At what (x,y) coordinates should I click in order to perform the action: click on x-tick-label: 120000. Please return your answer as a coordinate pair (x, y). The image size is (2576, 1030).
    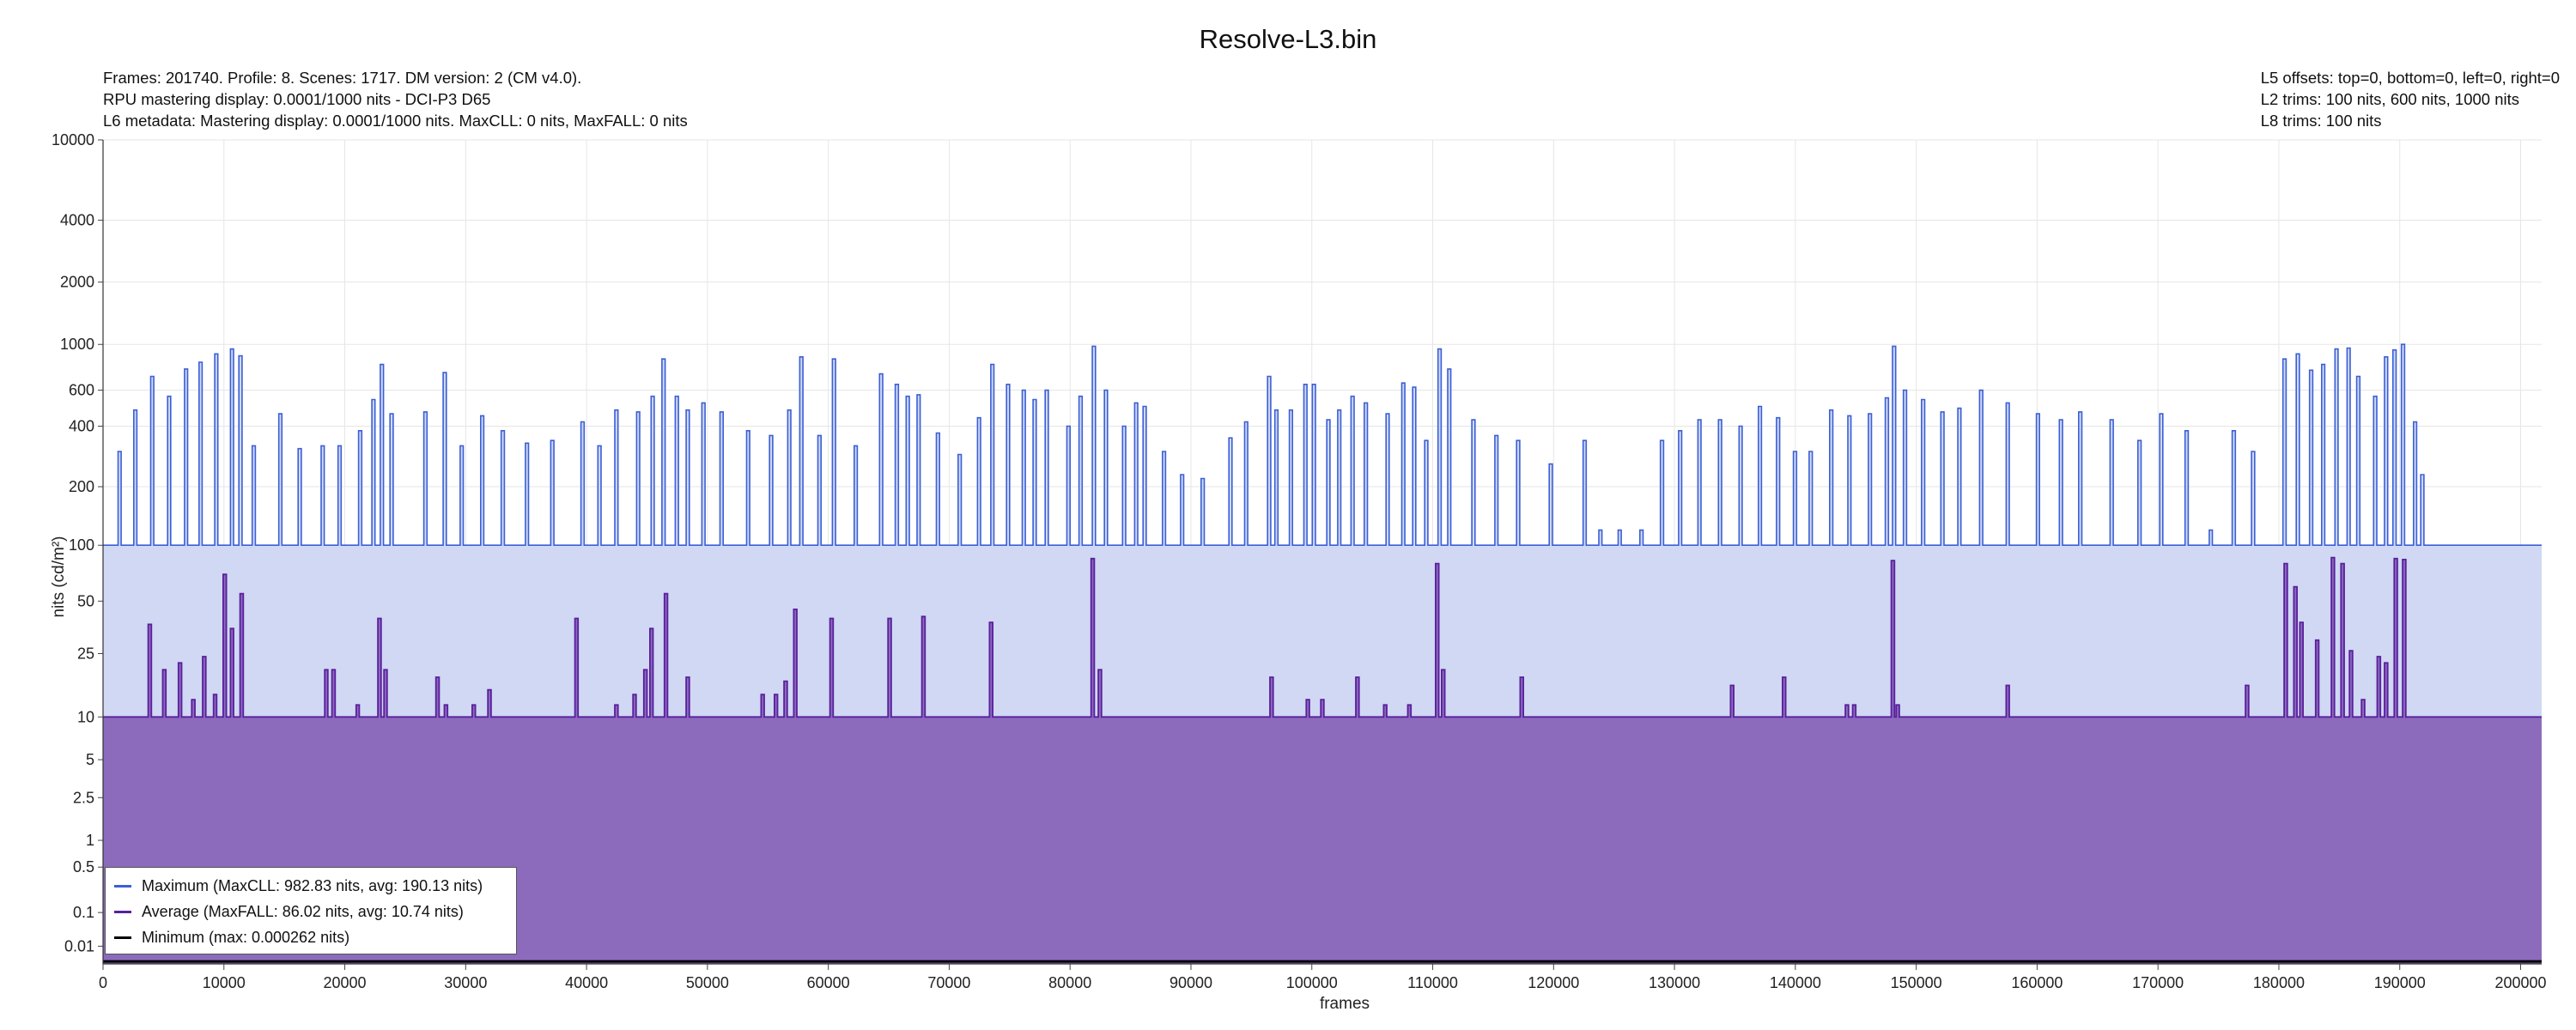
    Looking at the image, I should click on (1554, 982).